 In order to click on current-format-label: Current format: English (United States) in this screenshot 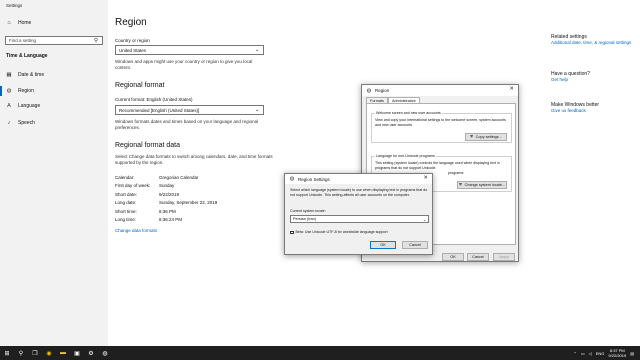, I will do `click(154, 99)`.